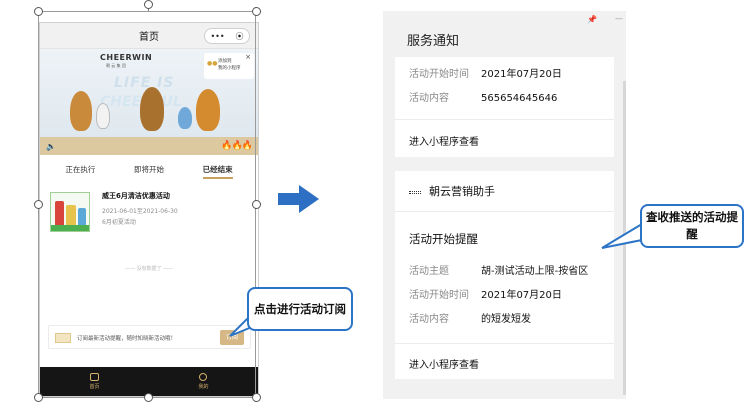 Image resolution: width=756 pixels, height=405 pixels. Describe the element at coordinates (592, 19) in the screenshot. I see `pin-icon: 📌` at that location.